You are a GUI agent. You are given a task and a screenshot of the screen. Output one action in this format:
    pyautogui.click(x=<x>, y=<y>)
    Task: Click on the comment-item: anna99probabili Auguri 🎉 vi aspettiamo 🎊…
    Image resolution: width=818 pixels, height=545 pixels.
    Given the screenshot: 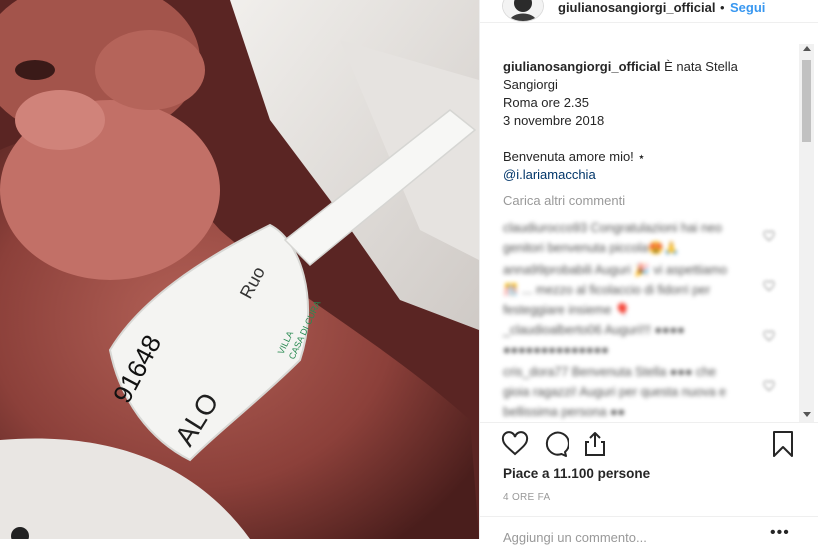 What is the action you would take?
    pyautogui.click(x=615, y=290)
    